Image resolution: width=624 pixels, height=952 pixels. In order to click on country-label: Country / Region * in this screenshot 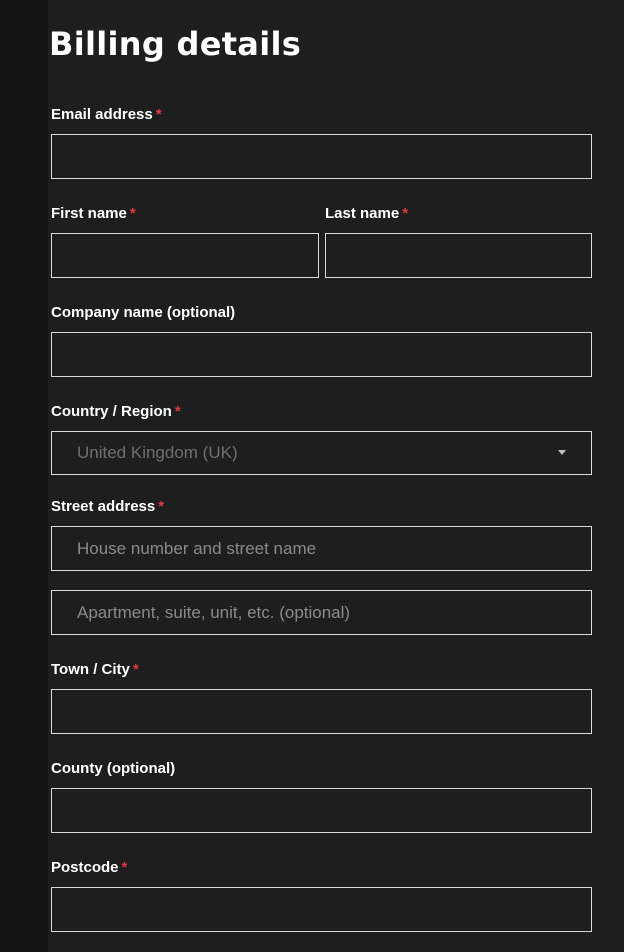, I will do `click(116, 412)`.